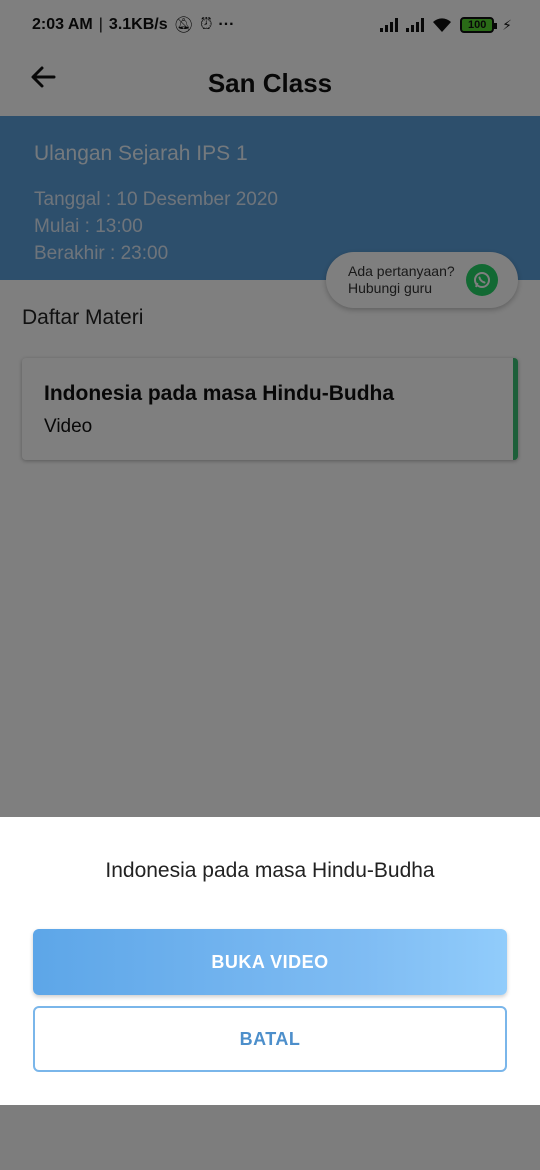  What do you see at coordinates (270, 1039) in the screenshot?
I see `cancel-button: BATAL` at bounding box center [270, 1039].